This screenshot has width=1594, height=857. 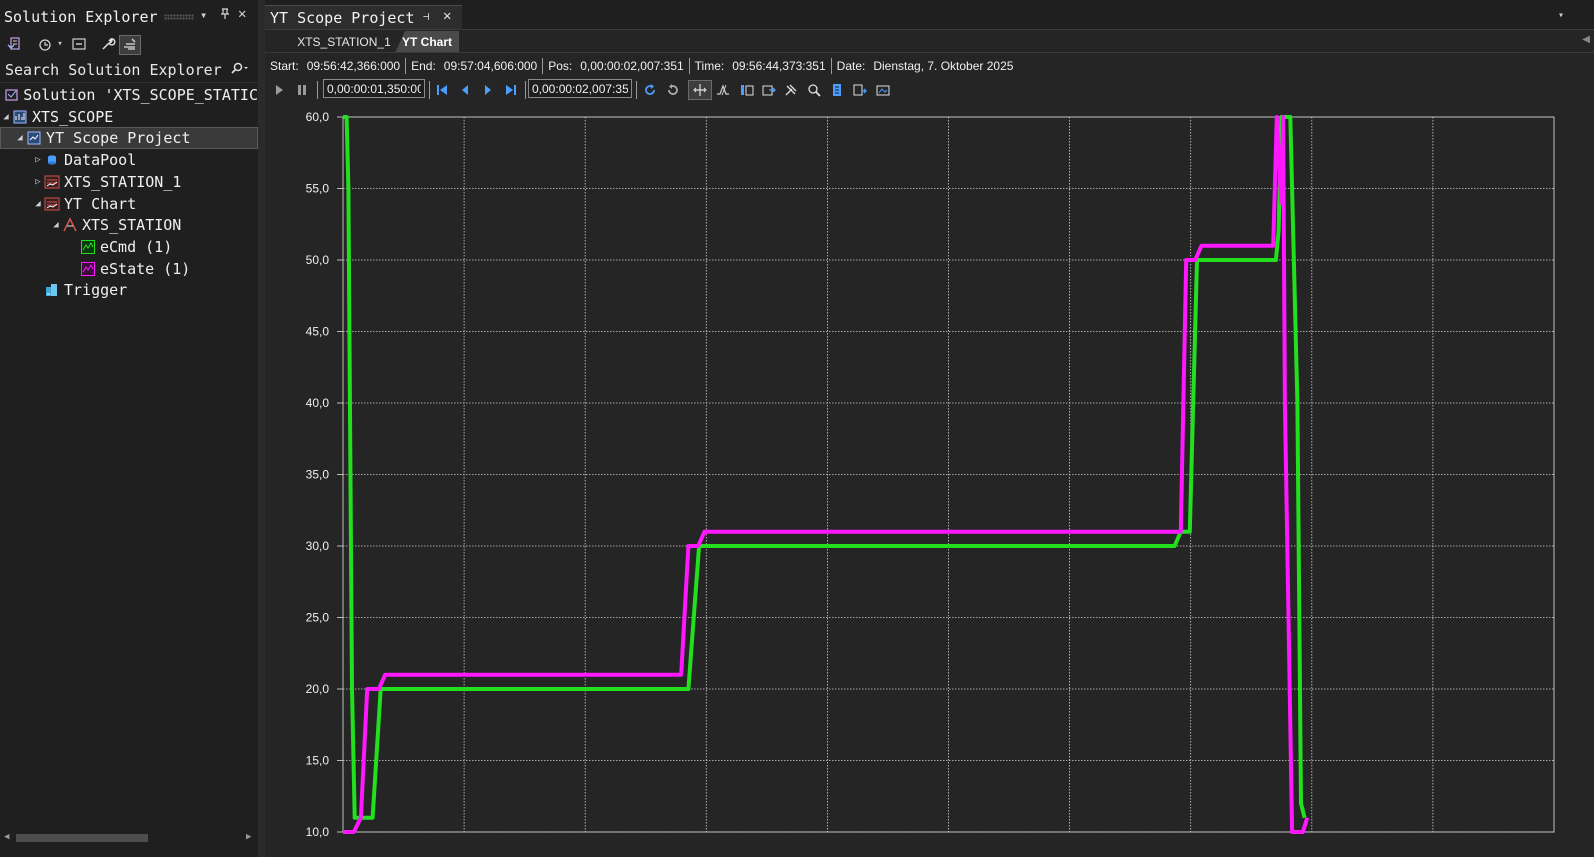 I want to click on time-info: Time: 09:56:44,373:351, so click(x=761, y=65).